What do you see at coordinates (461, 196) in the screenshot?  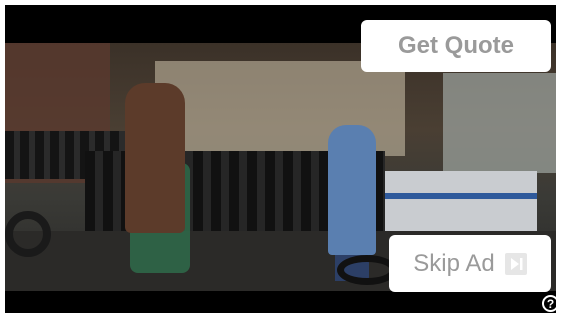 I see `scene-counter-stripe` at bounding box center [461, 196].